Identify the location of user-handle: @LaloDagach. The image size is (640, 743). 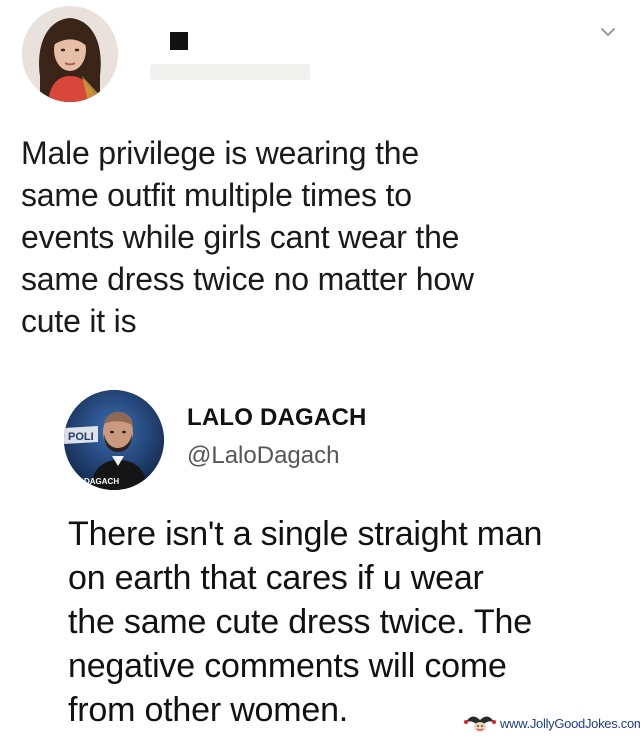
(263, 456).